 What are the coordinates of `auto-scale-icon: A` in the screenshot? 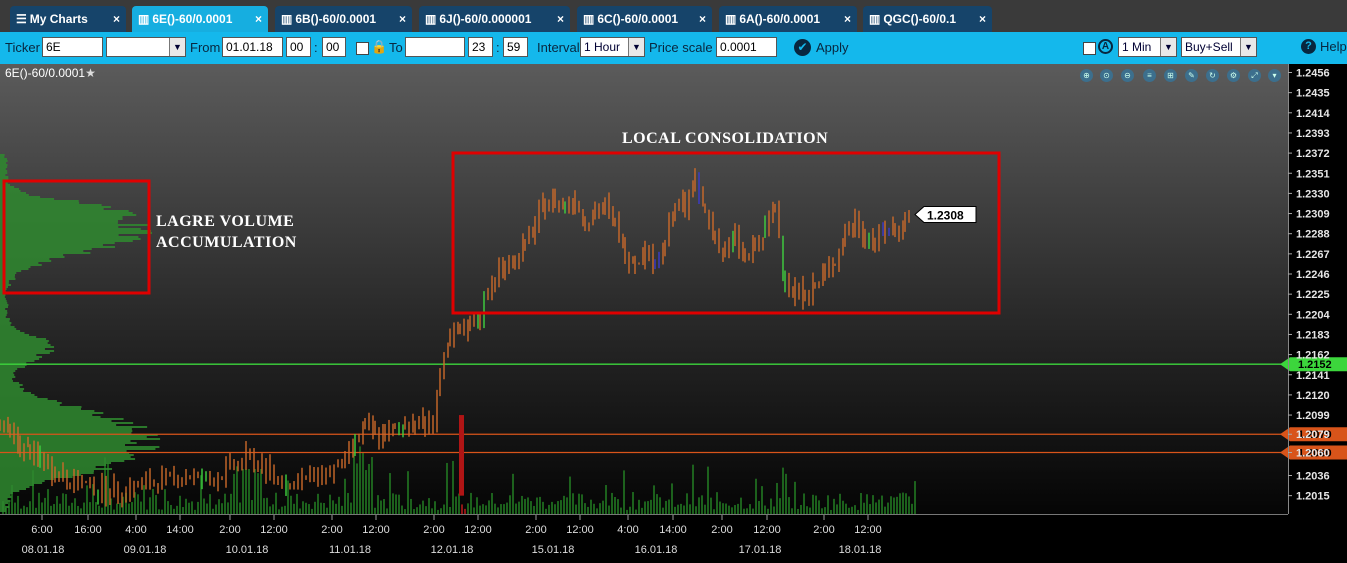 It's located at (1105, 46).